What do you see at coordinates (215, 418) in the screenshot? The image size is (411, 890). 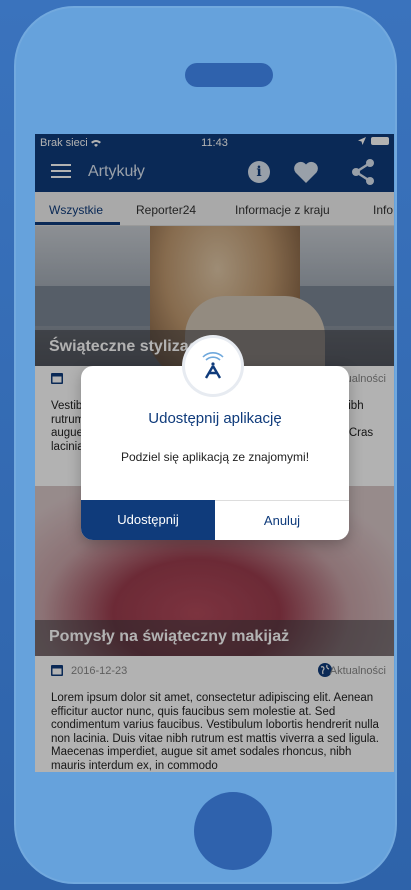 I see `dialog-title: Udostępnij aplikację` at bounding box center [215, 418].